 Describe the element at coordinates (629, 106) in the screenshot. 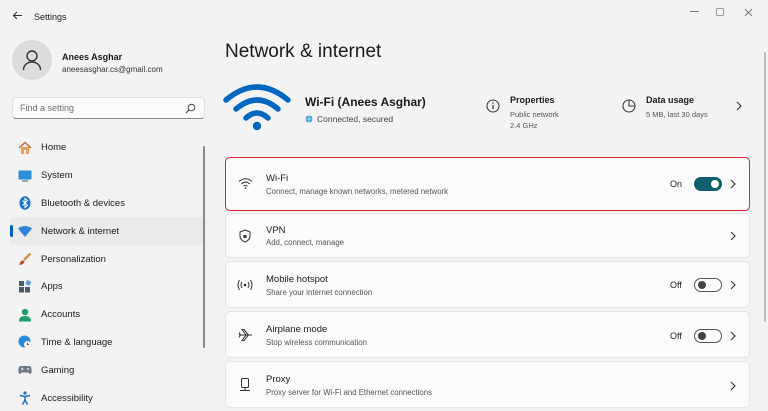

I see `pie-chart-icon` at that location.